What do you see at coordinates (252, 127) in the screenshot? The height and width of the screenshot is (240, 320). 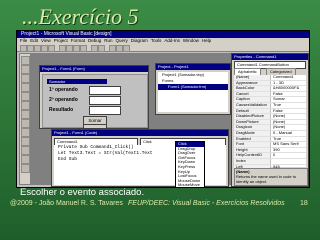 I see `property-name: DragIcon` at bounding box center [252, 127].